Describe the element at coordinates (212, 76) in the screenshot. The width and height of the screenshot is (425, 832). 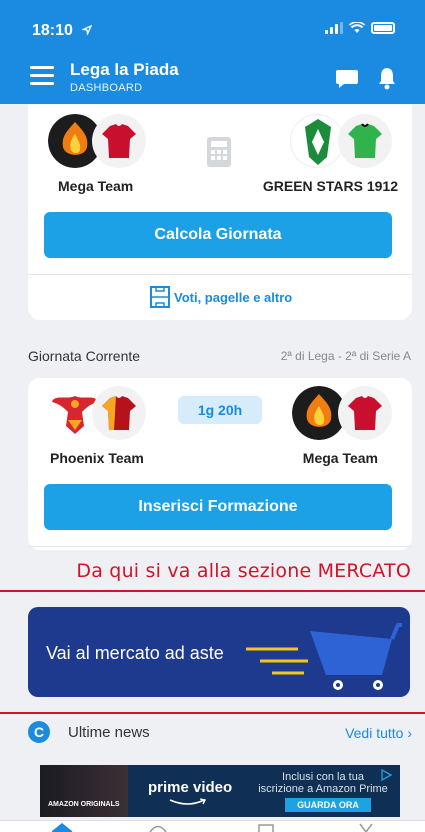
I see `app-header: Lega la Piada DASHBOARD` at that location.